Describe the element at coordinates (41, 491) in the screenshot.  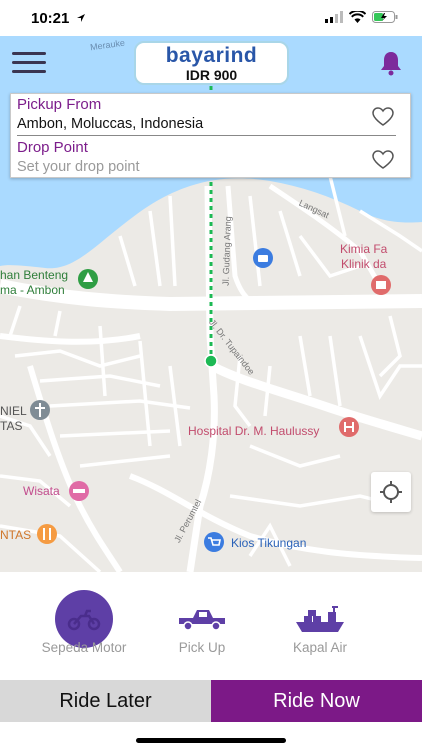
I see `place-label-wisata: Wisata` at that location.